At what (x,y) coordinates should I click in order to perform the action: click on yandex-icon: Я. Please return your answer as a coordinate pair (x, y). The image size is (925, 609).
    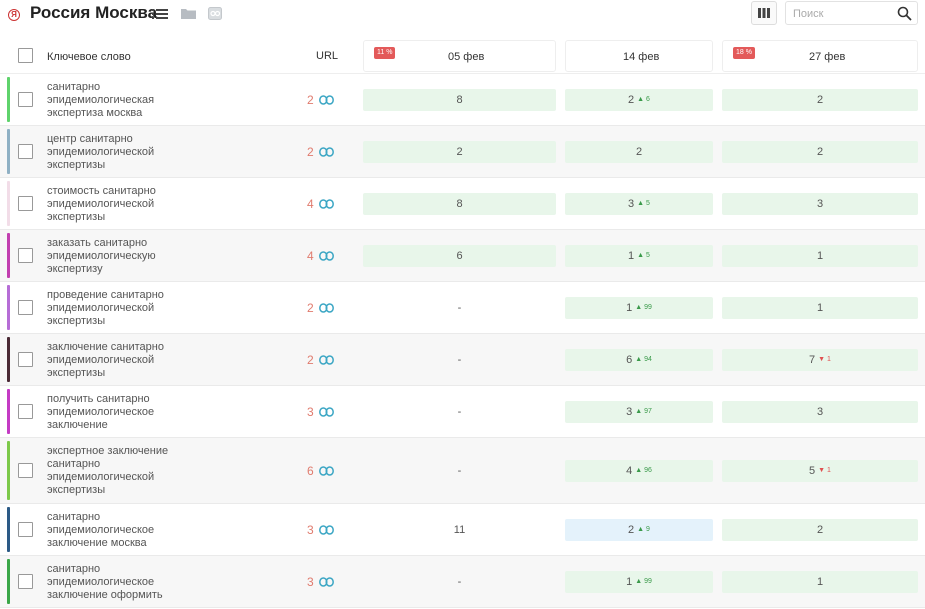
    Looking at the image, I should click on (14, 15).